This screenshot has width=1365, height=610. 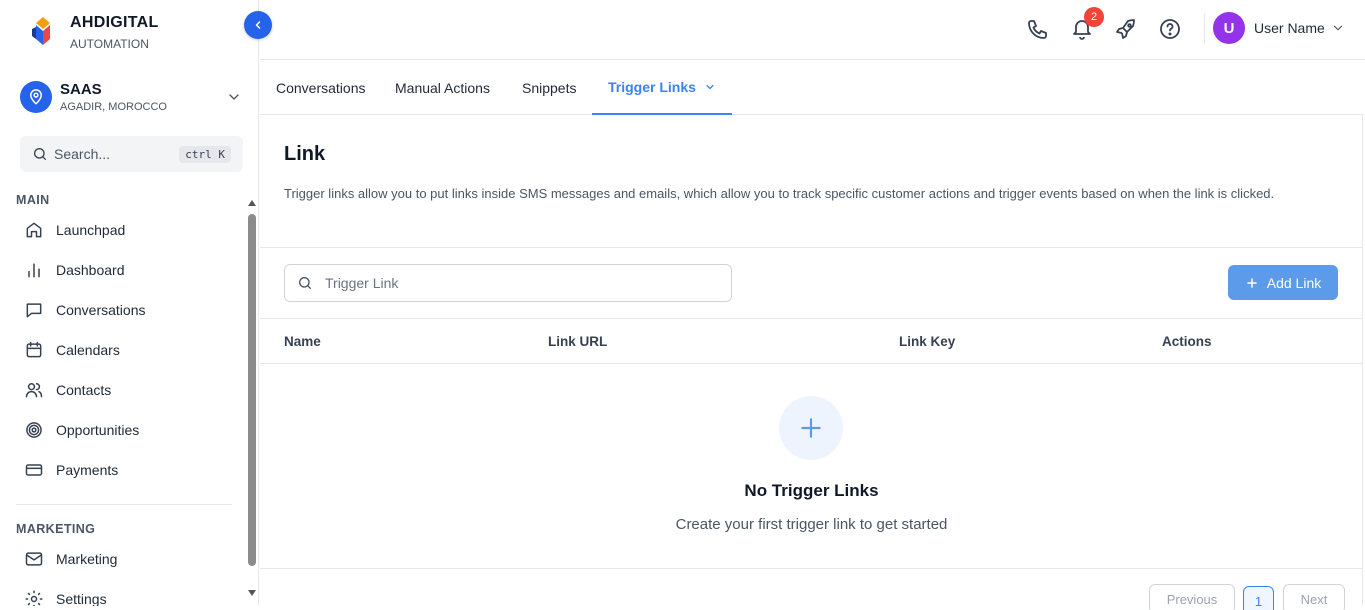 I want to click on sidebar-item-conversations: Conversations, so click(x=129, y=310).